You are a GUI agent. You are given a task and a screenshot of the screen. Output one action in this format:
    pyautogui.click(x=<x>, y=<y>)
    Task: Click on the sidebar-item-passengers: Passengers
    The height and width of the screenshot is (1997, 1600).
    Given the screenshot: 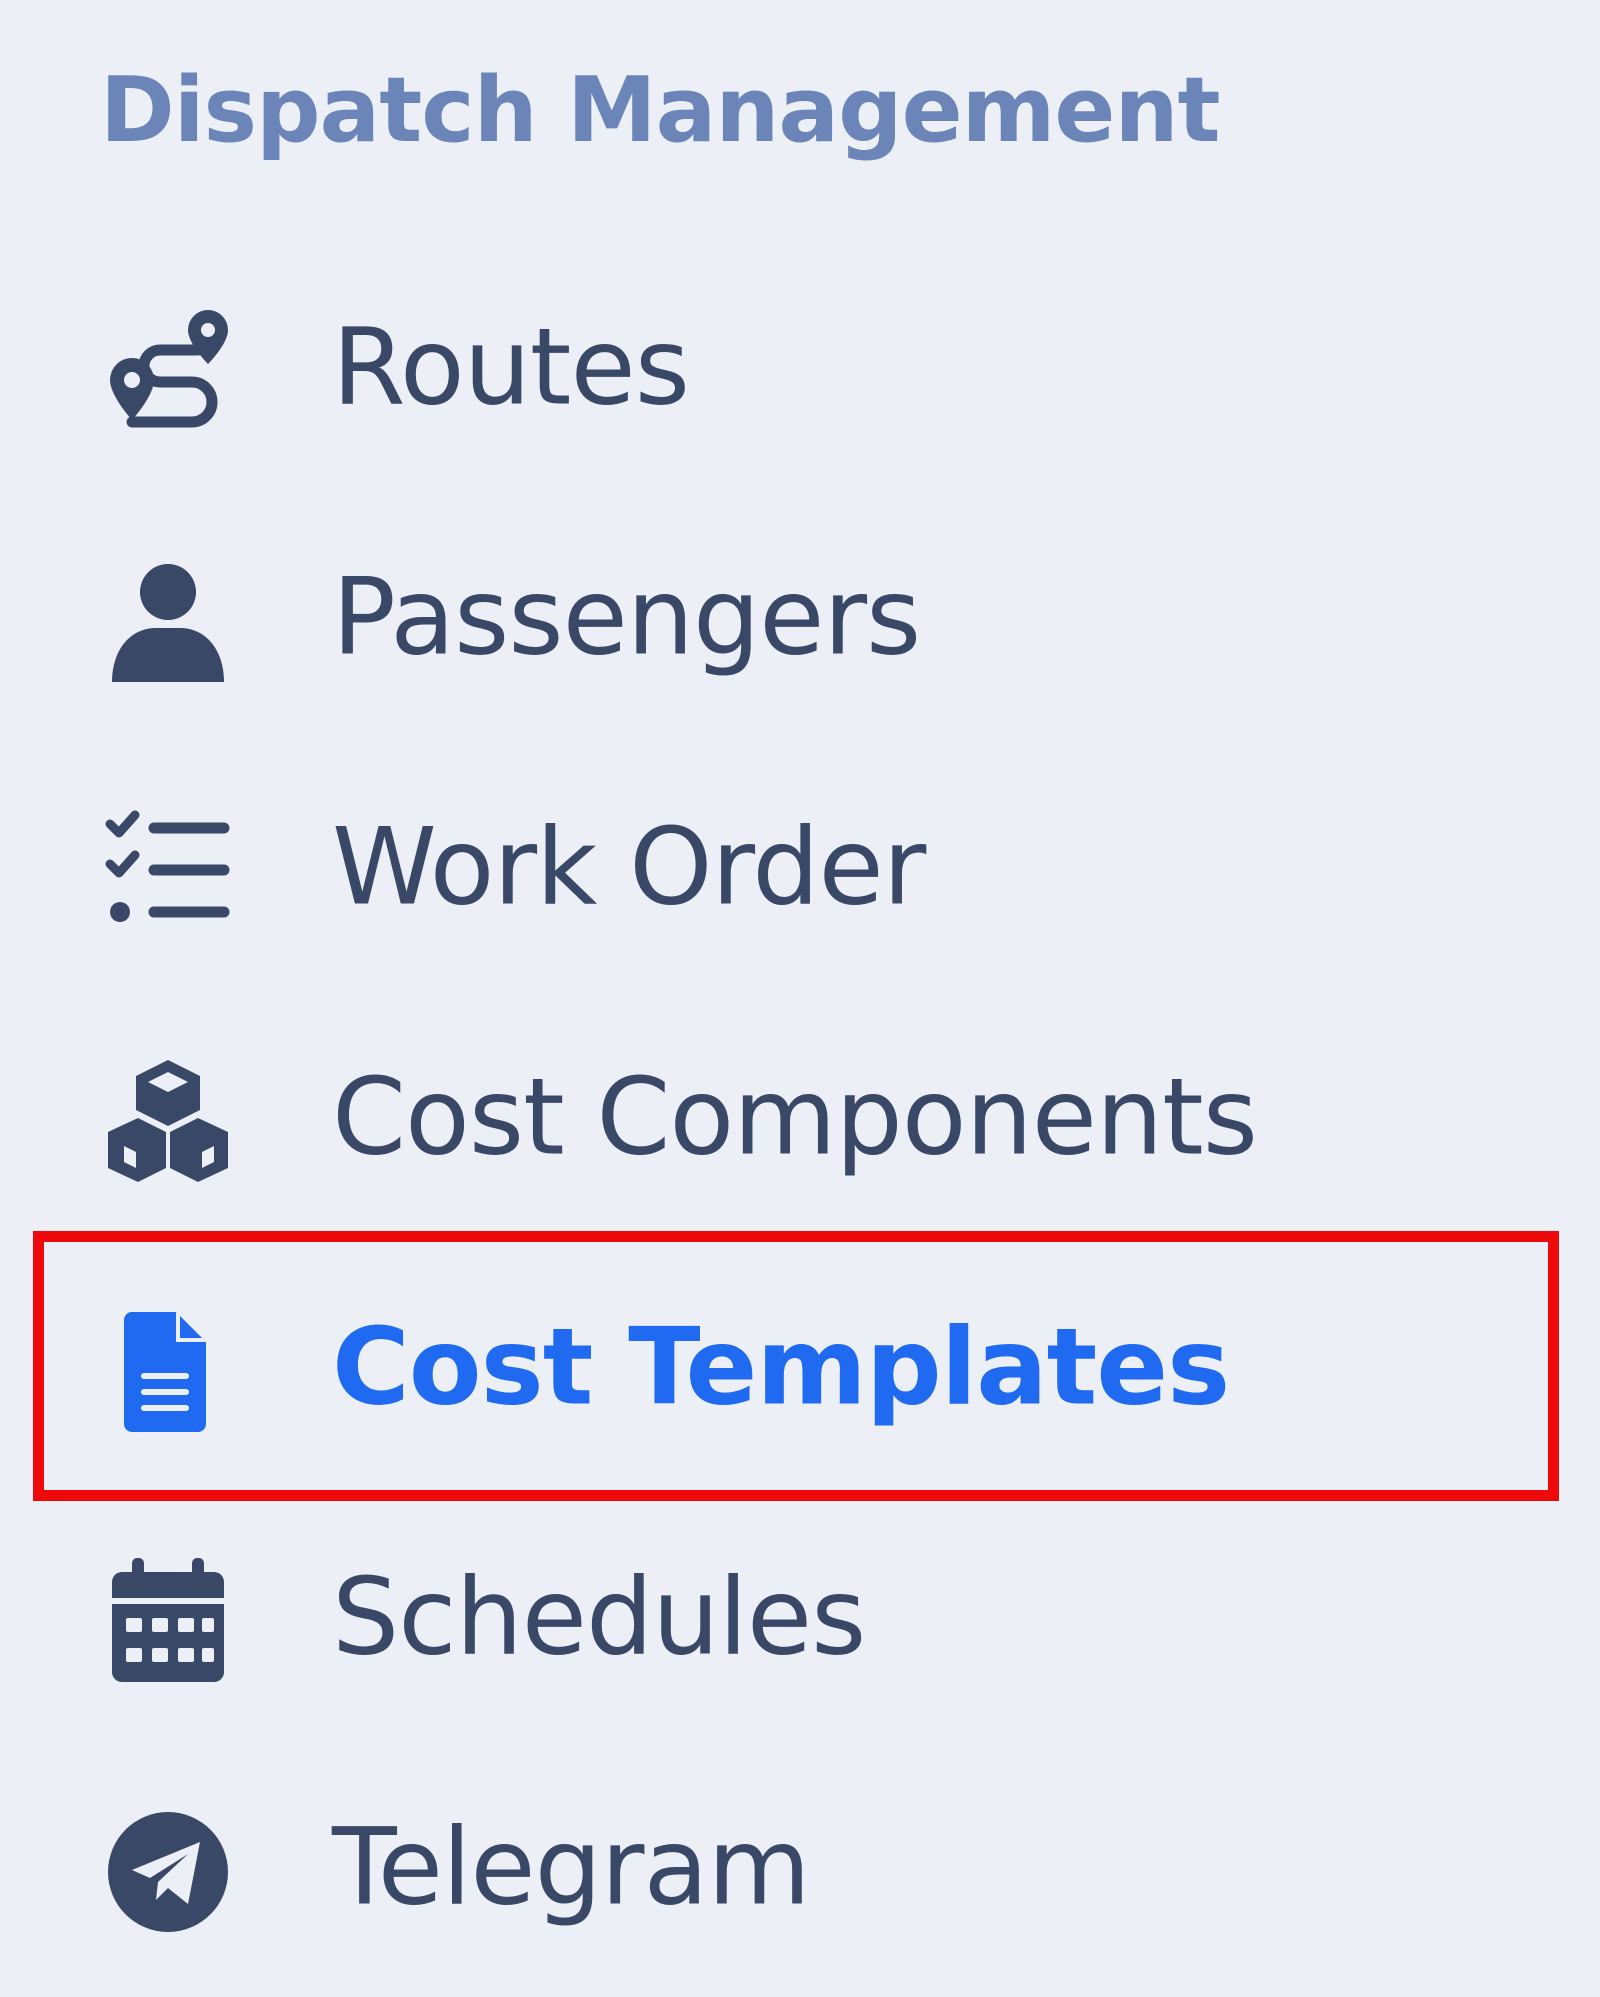 What is the action you would take?
    pyautogui.click(x=800, y=622)
    